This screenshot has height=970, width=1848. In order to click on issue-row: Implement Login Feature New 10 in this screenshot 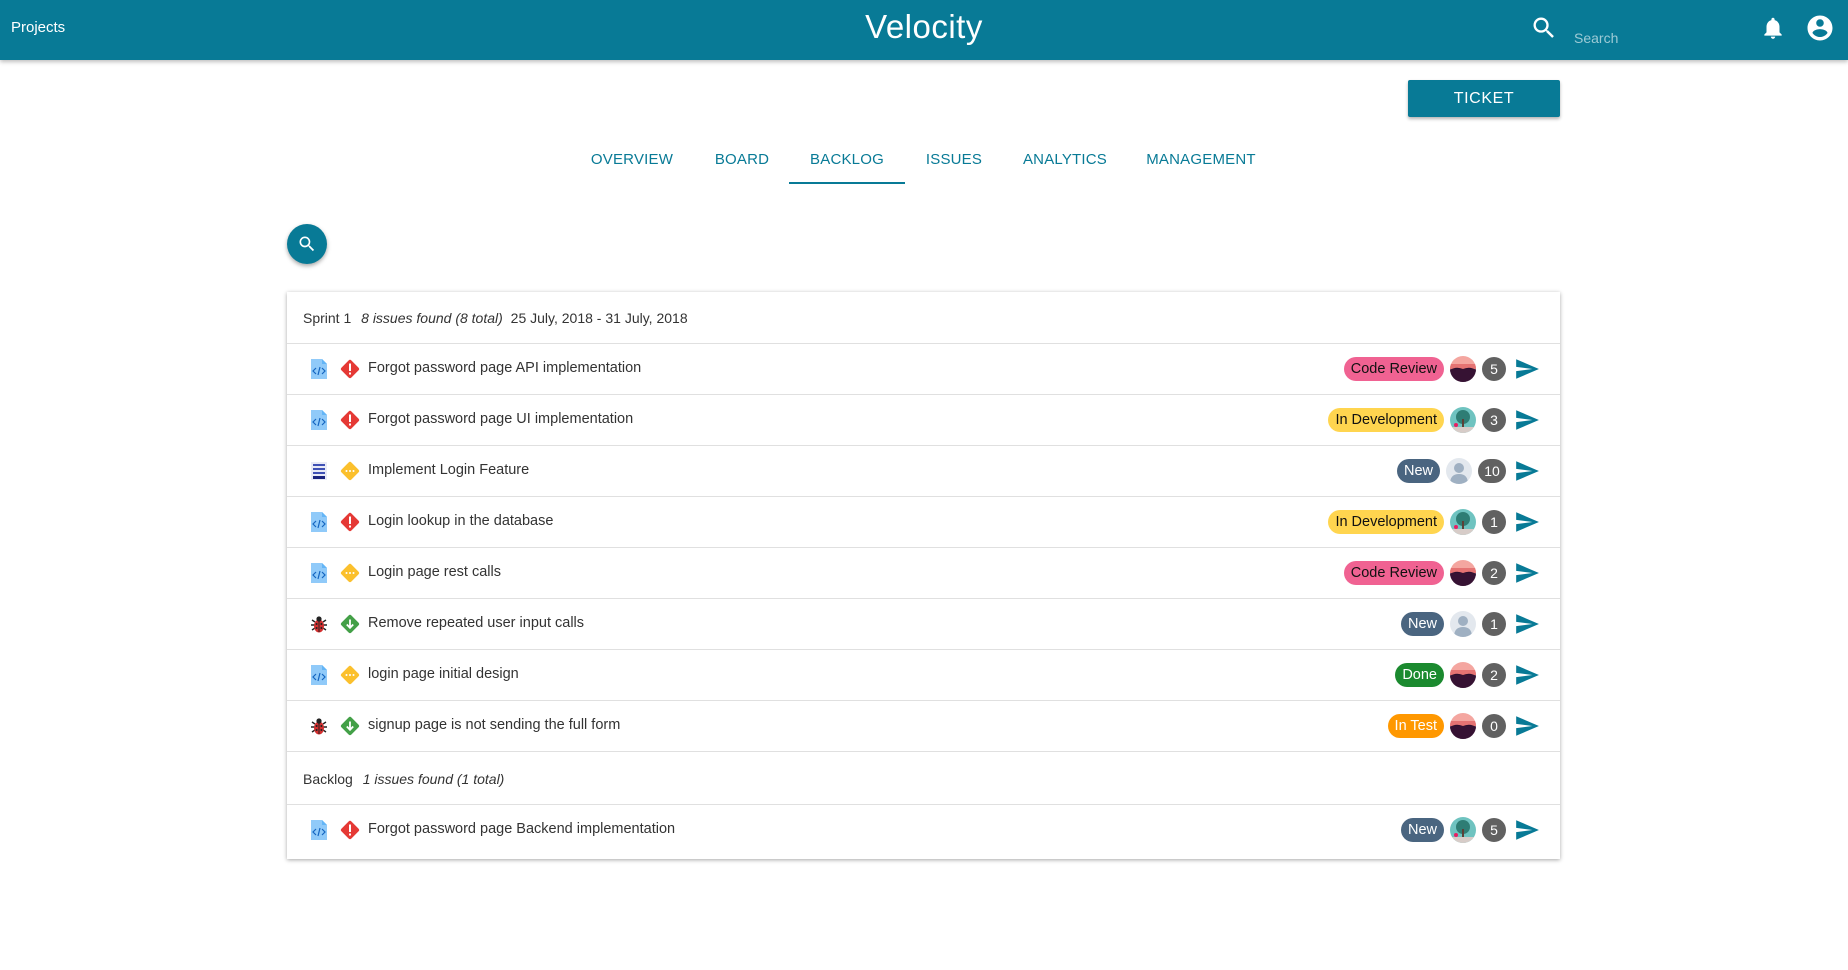, I will do `click(923, 471)`.